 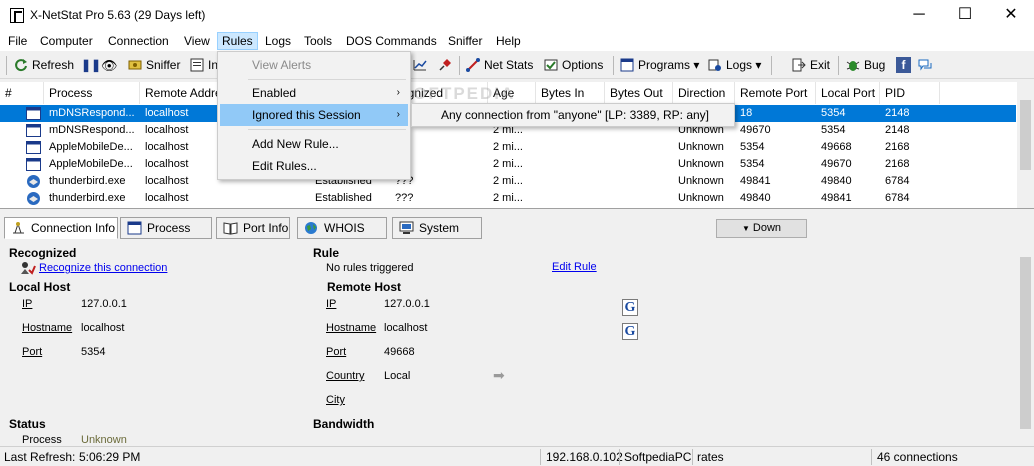 I want to click on remote-hostname-value: localhost, so click(x=406, y=328).